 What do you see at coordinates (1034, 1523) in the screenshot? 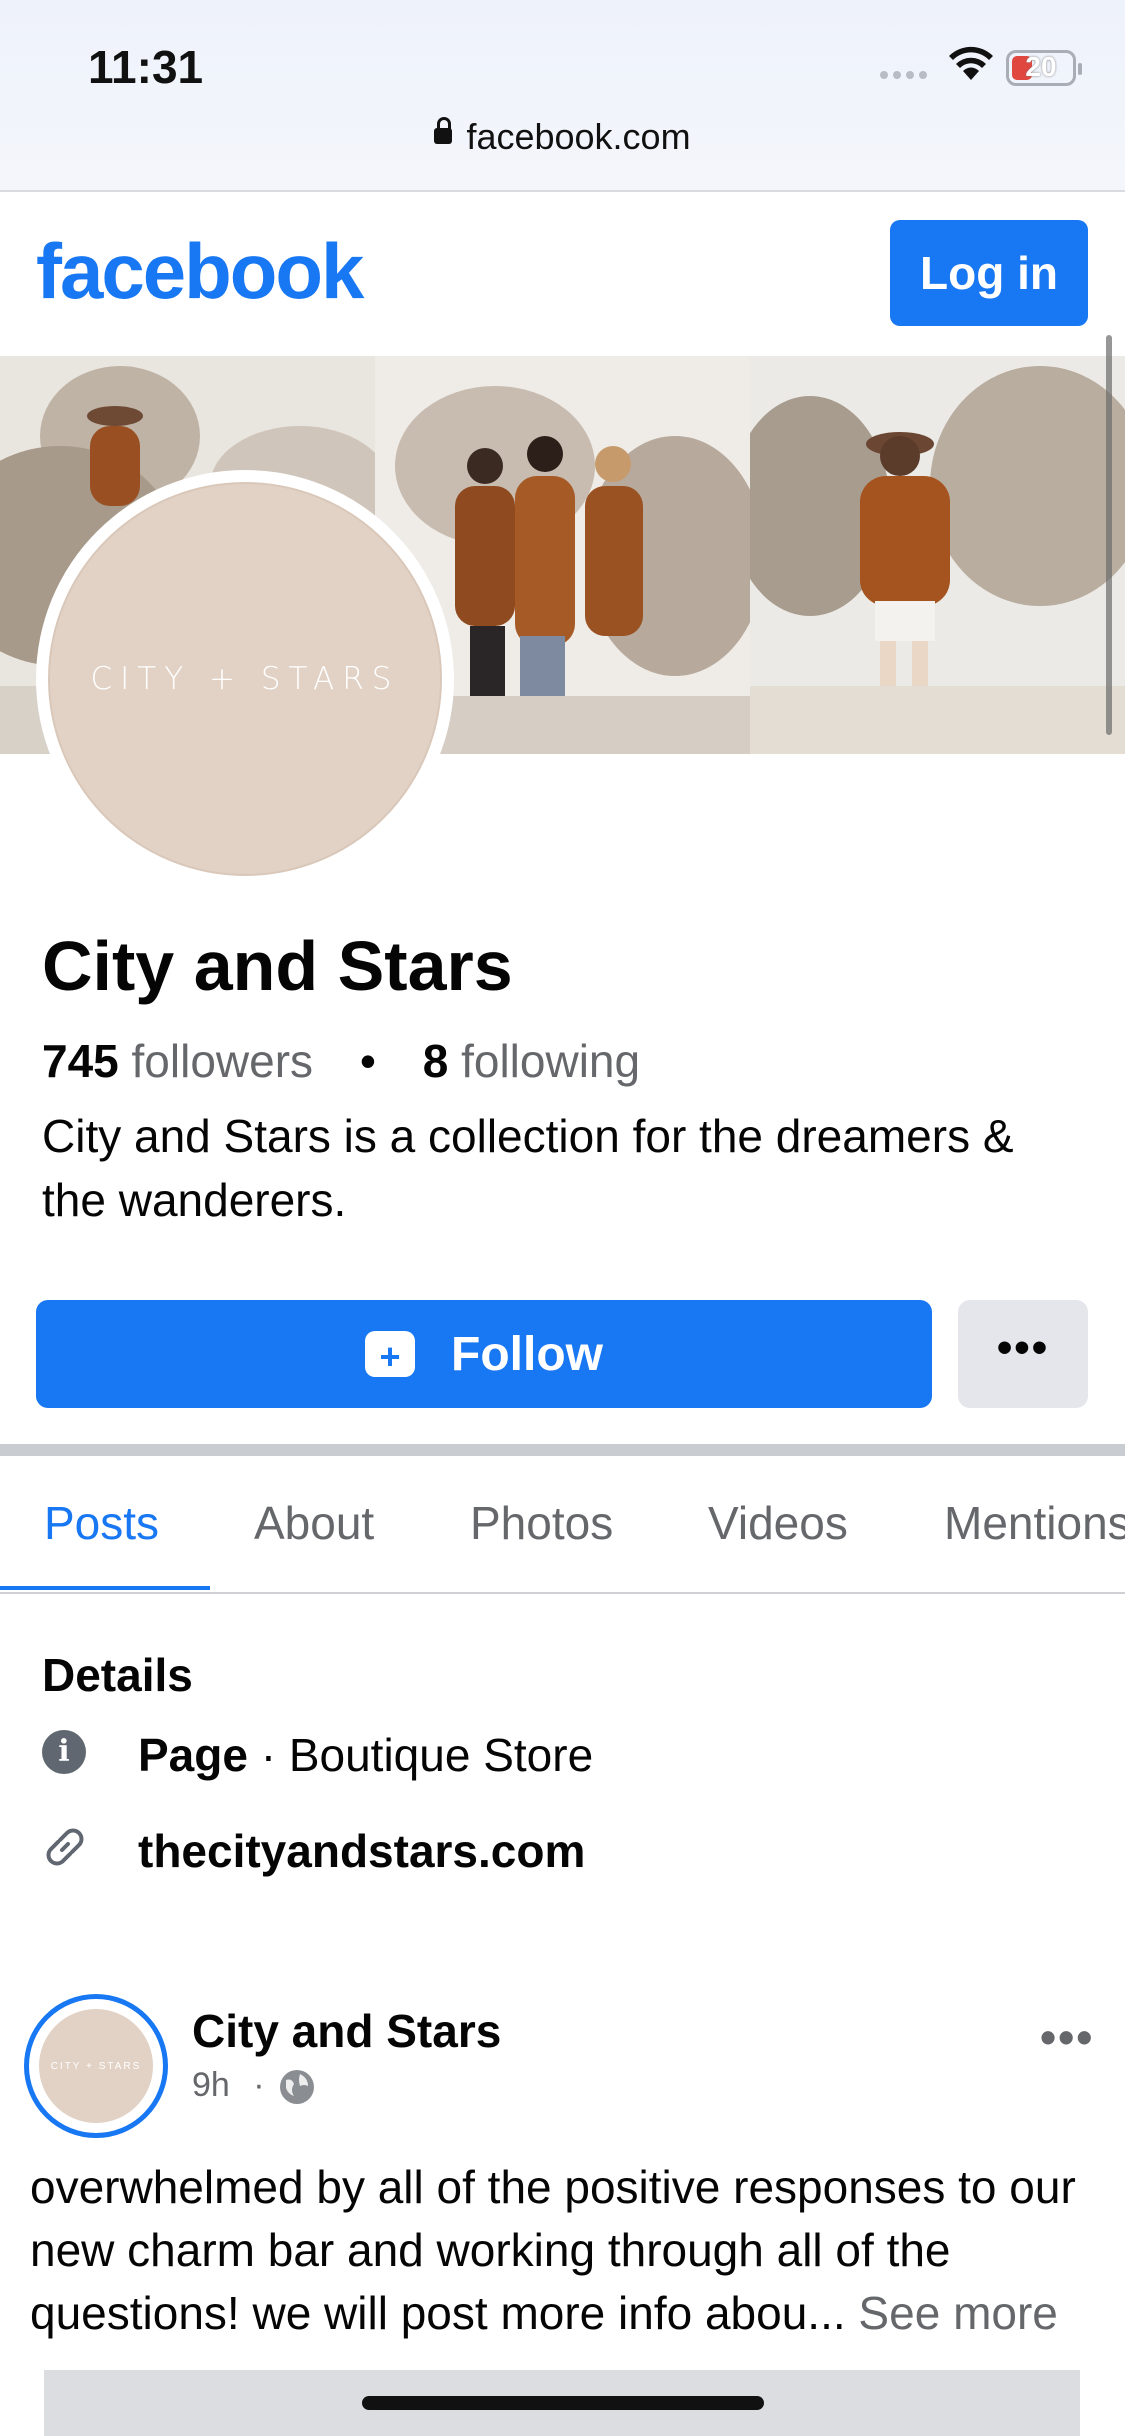
I see `tab-mentions: Mentions` at bounding box center [1034, 1523].